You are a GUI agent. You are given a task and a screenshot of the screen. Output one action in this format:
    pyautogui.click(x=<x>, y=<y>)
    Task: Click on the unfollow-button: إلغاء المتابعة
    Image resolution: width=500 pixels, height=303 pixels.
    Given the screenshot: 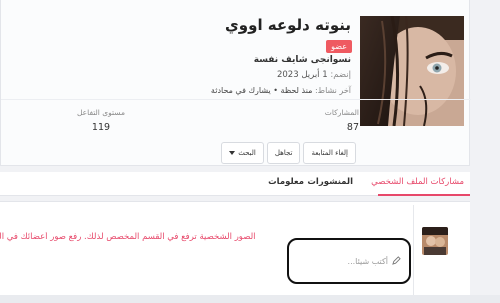 What is the action you would take?
    pyautogui.click(x=329, y=153)
    